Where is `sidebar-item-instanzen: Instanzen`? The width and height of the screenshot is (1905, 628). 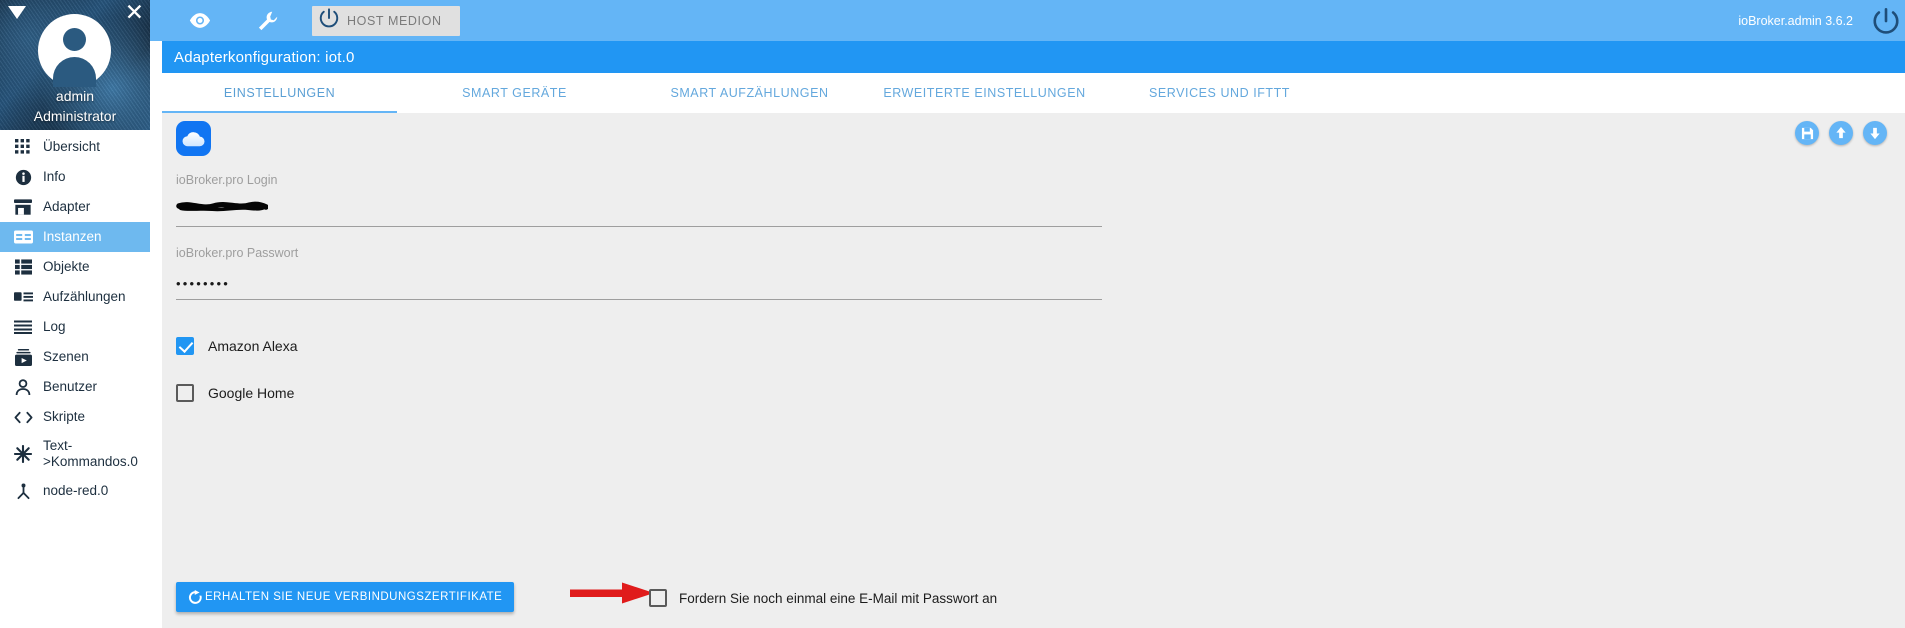 sidebar-item-instanzen: Instanzen is located at coordinates (75, 237).